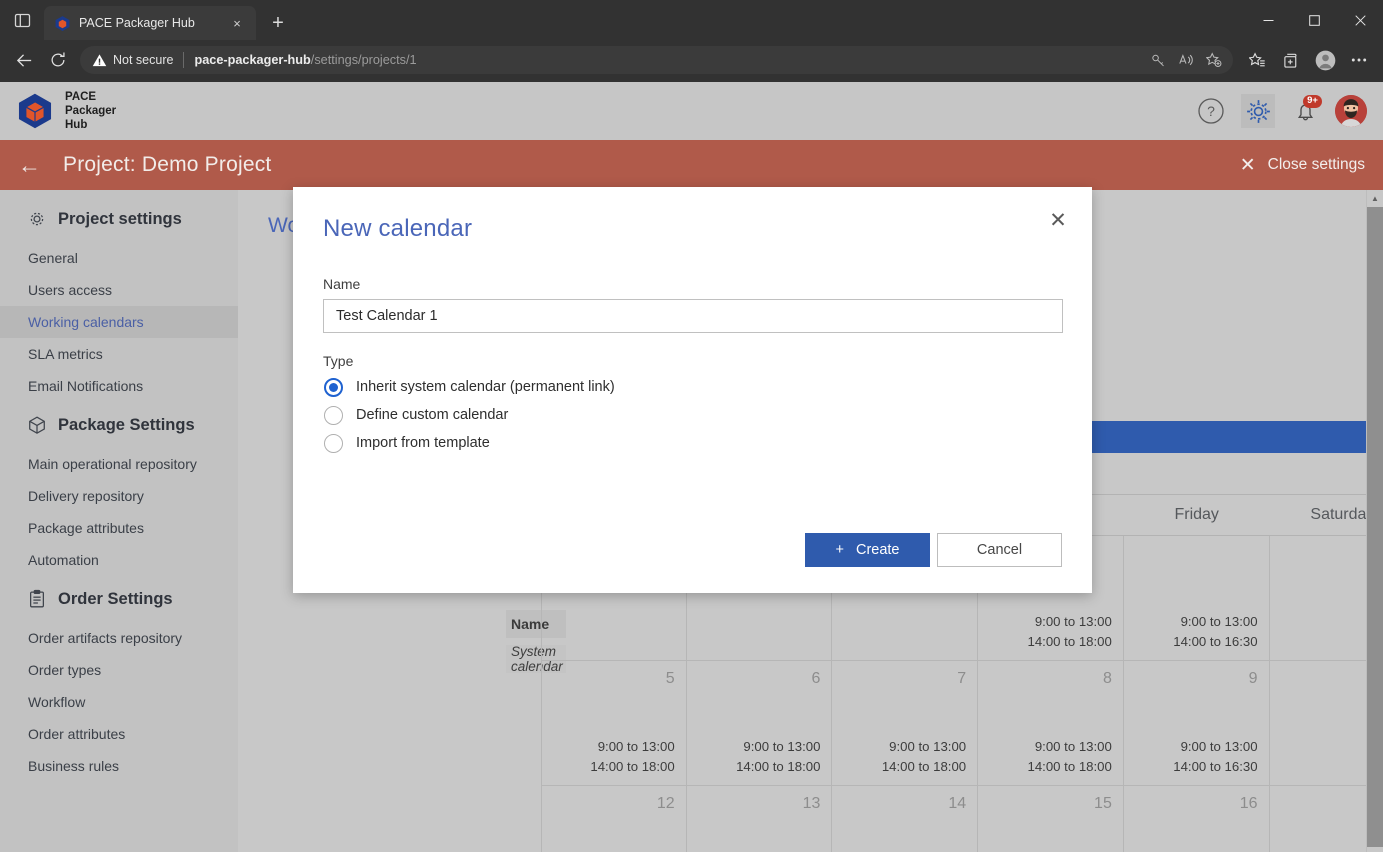 The image size is (1383, 852). I want to click on back-icon, so click(24, 60).